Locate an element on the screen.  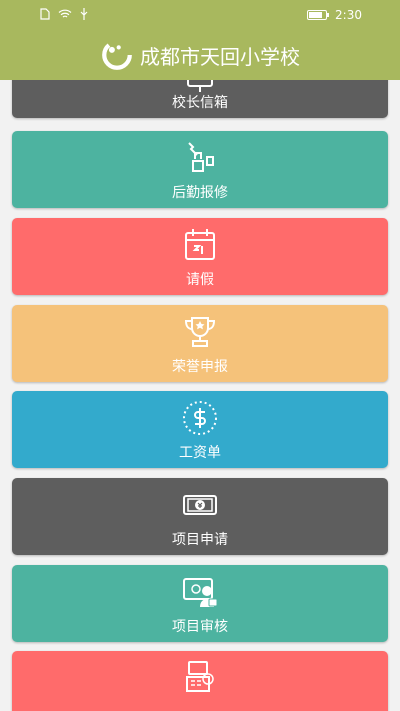
menu-card-project-application: 项目申请 is located at coordinates (200, 516).